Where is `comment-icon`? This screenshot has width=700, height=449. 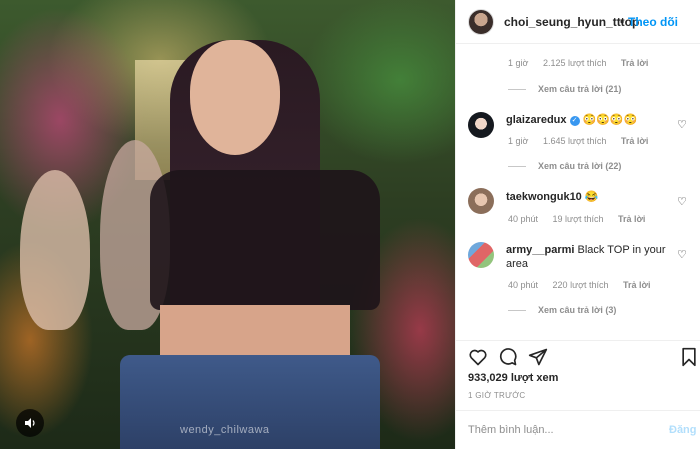
comment-icon is located at coordinates (508, 357).